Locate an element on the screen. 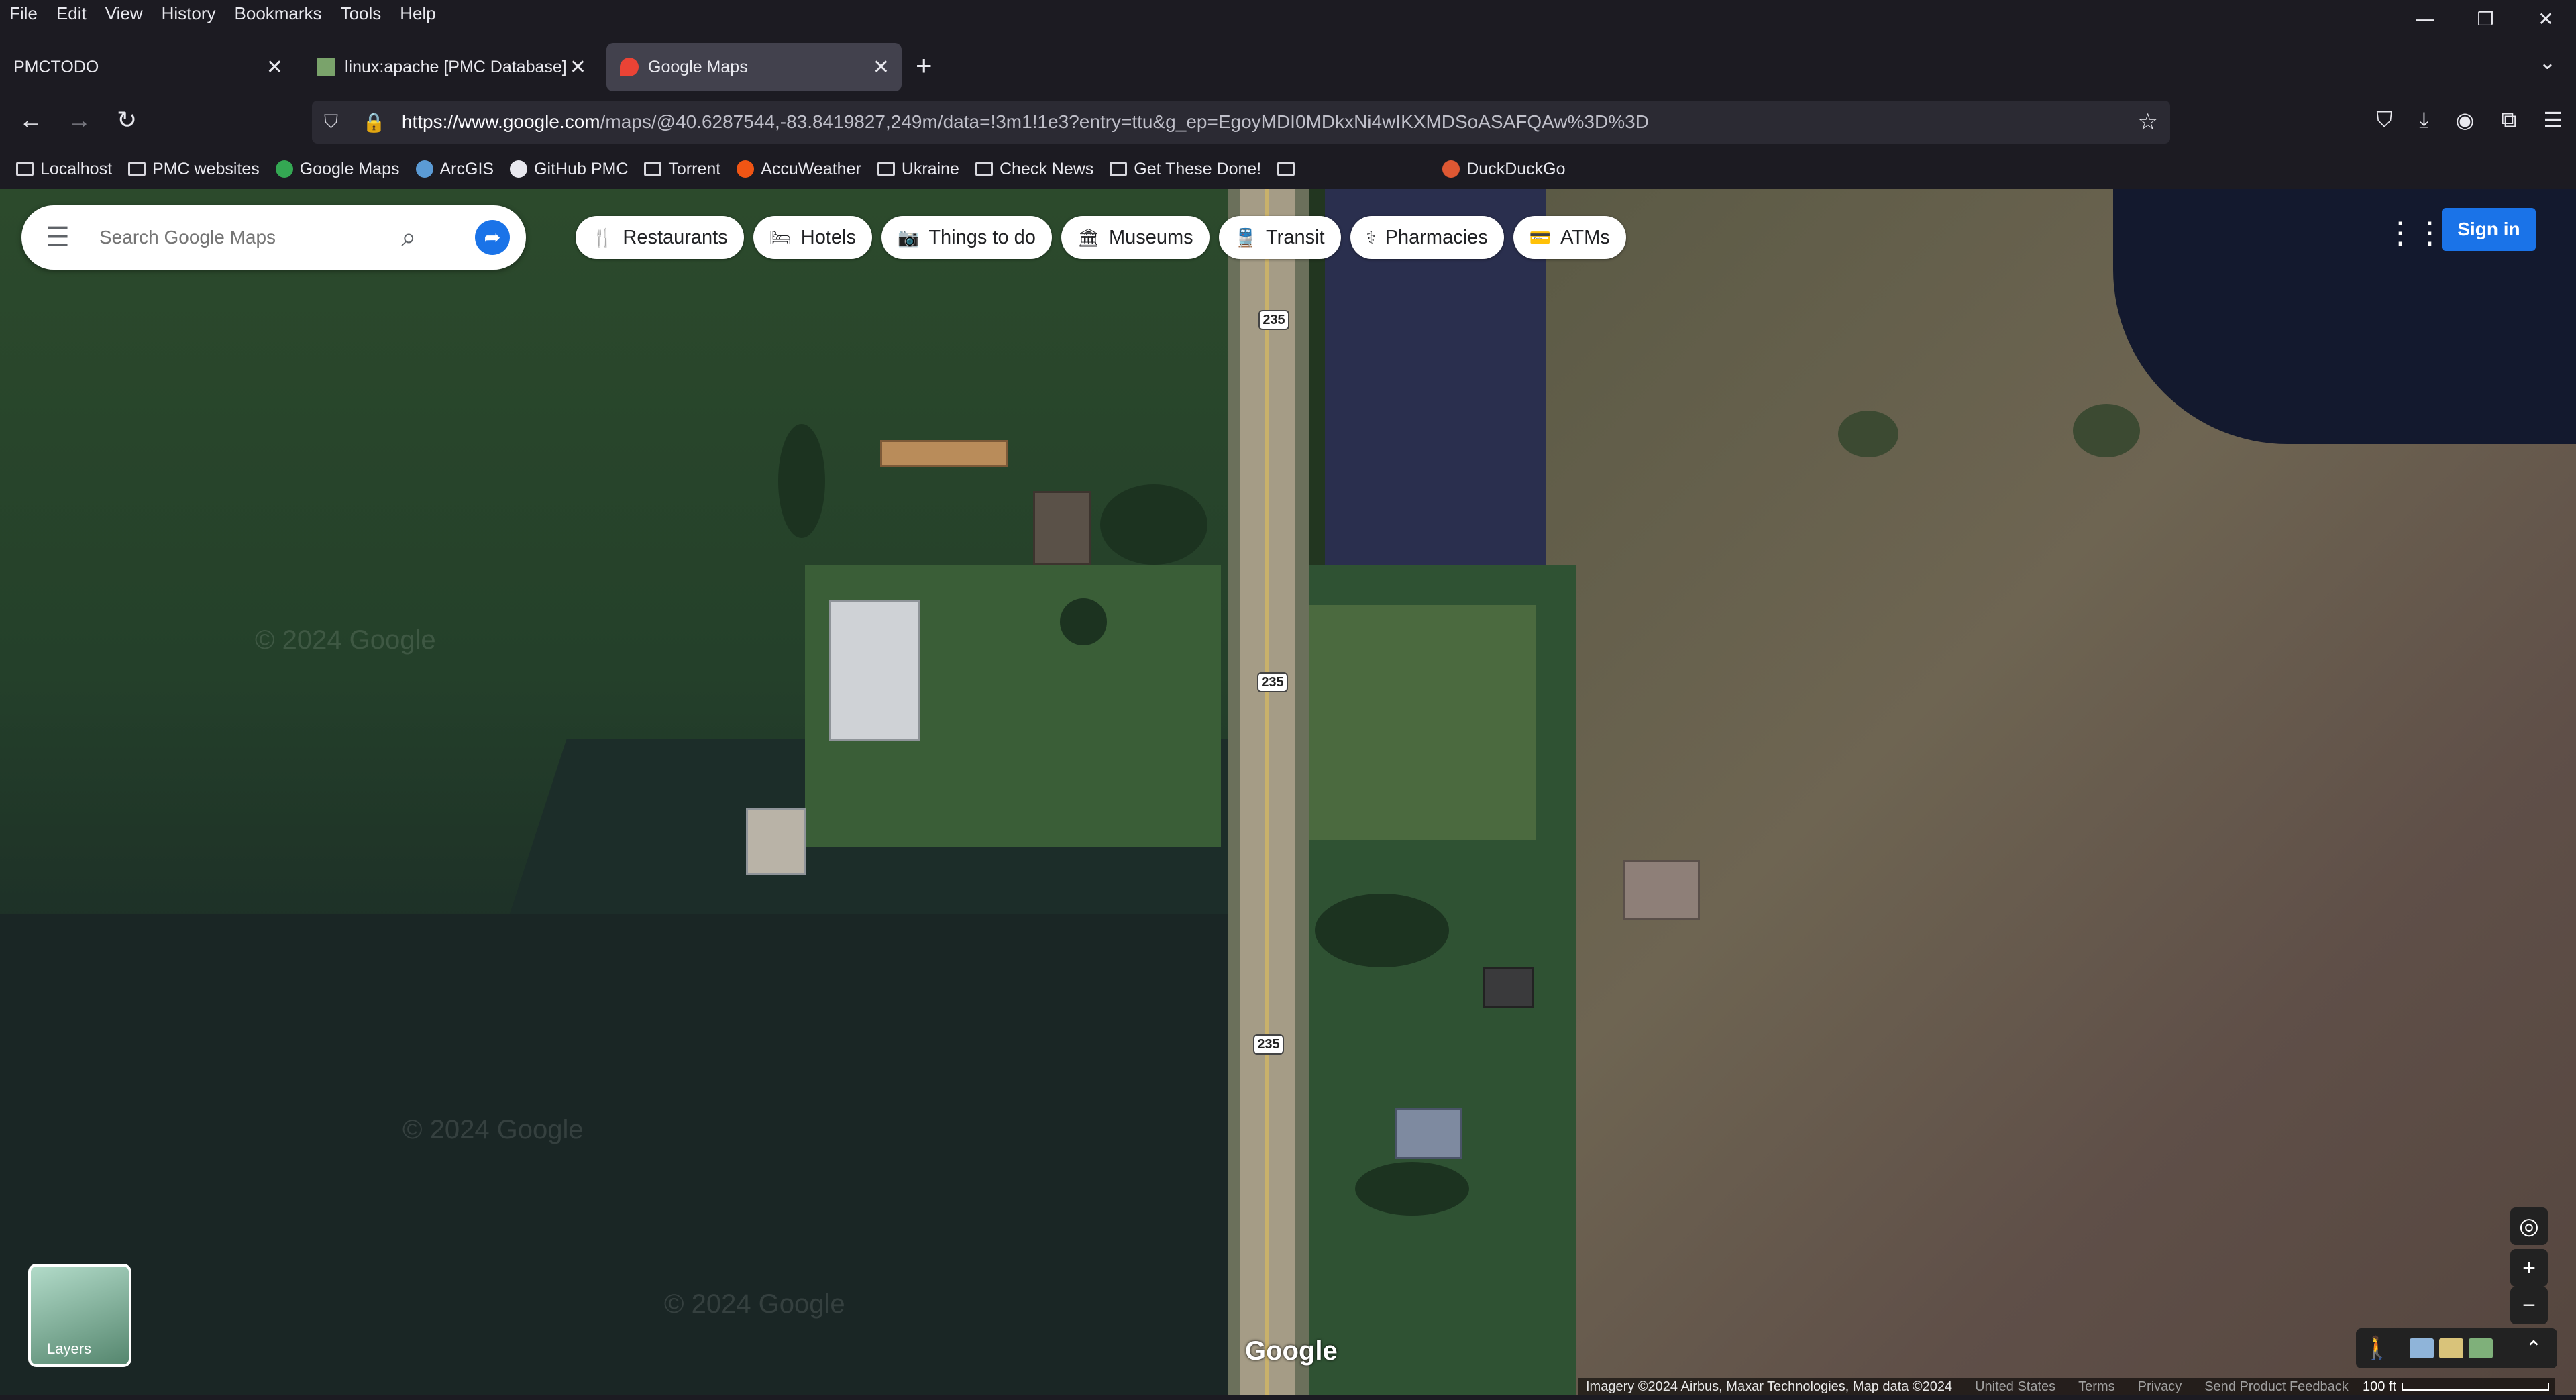 This screenshot has height=1400, width=2576. toolbar-icons: ⛉ ⤓ ◉ ⧉ ☰ is located at coordinates (2469, 120).